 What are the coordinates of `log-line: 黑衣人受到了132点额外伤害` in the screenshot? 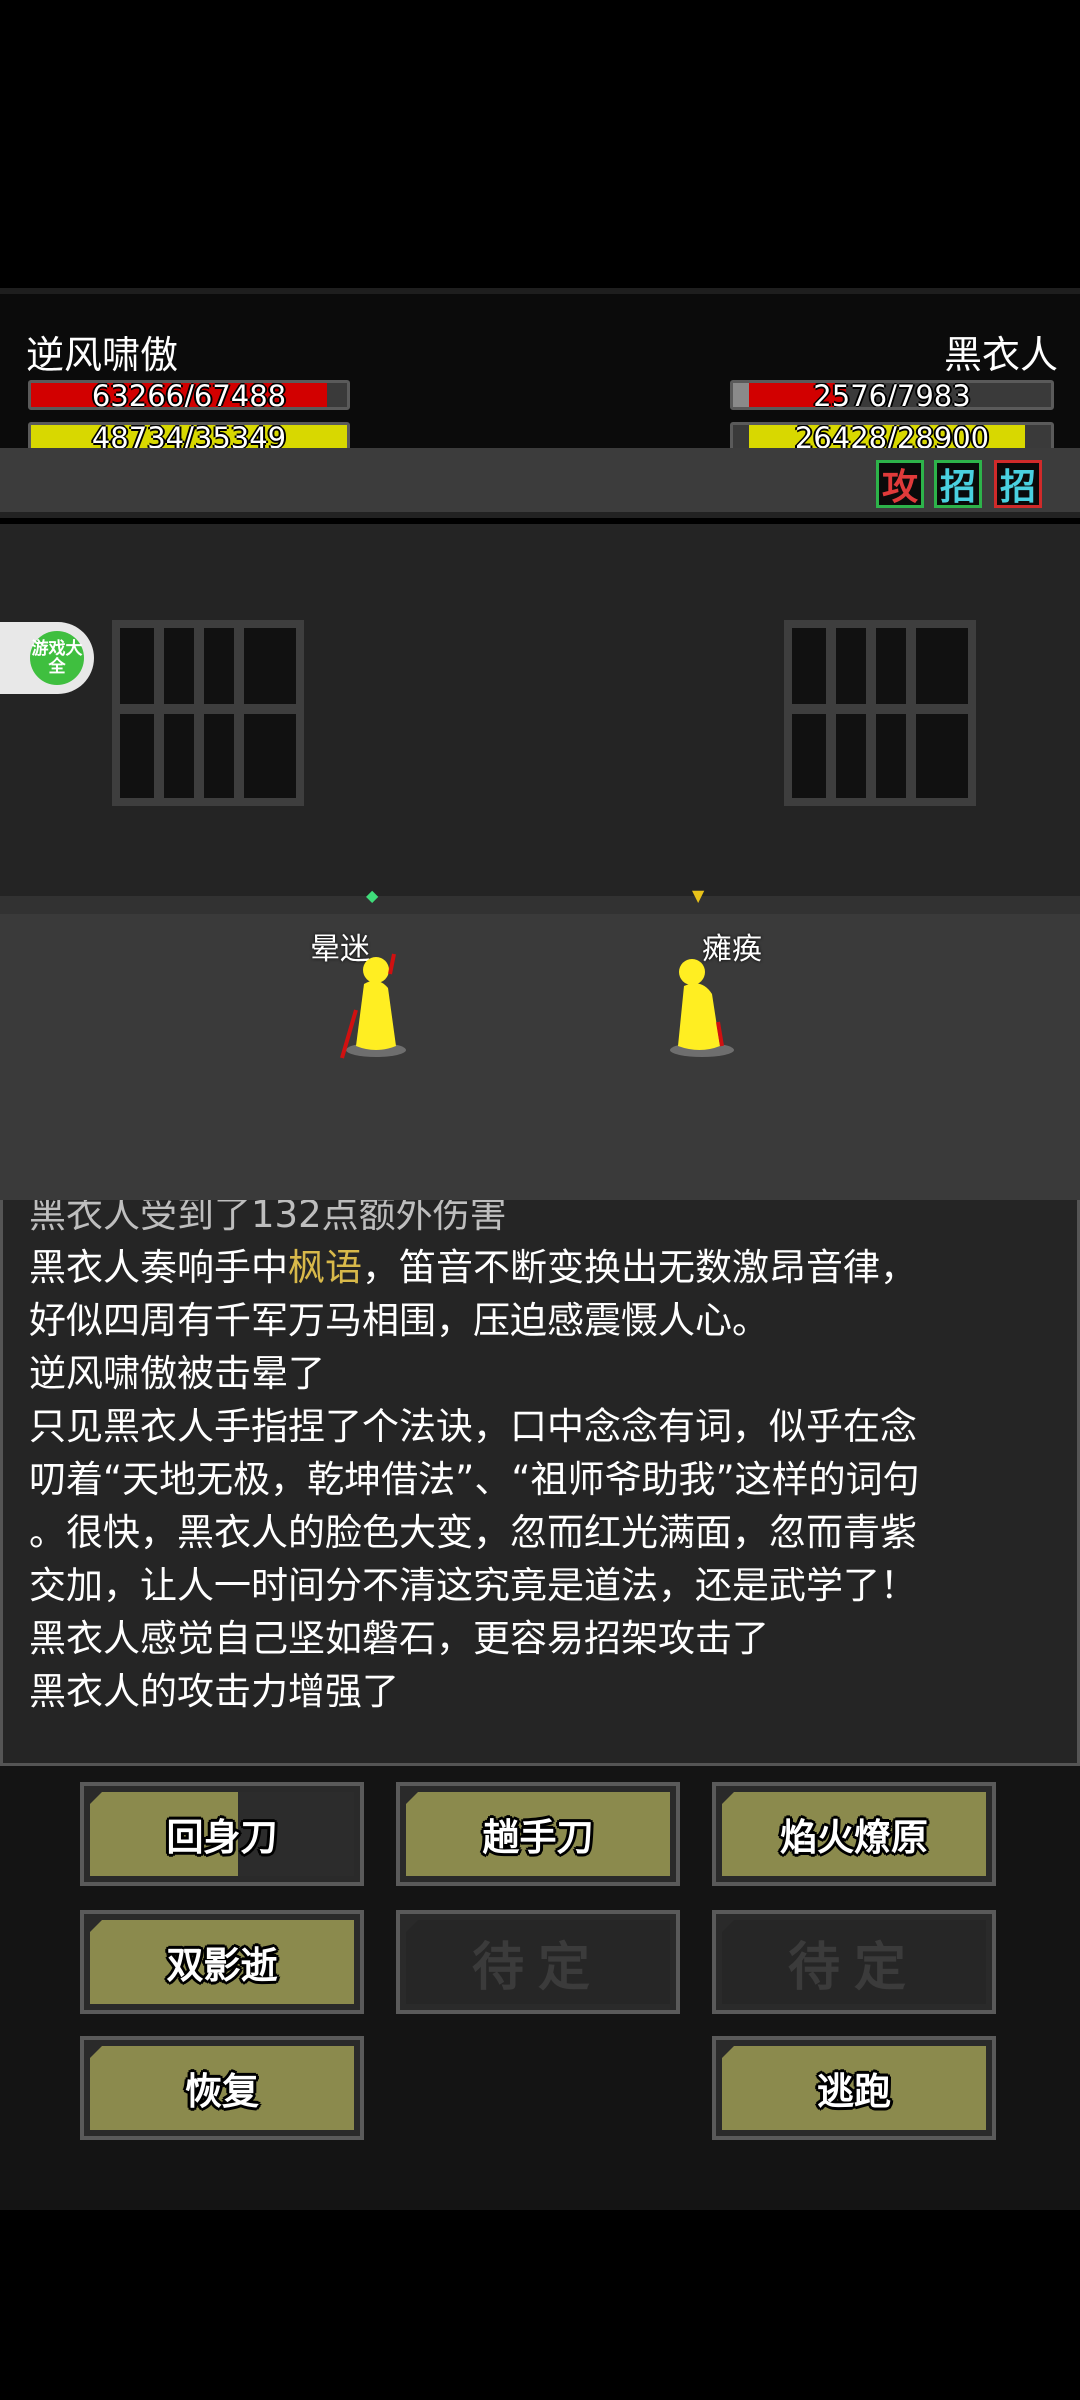 It's located at (268, 1218).